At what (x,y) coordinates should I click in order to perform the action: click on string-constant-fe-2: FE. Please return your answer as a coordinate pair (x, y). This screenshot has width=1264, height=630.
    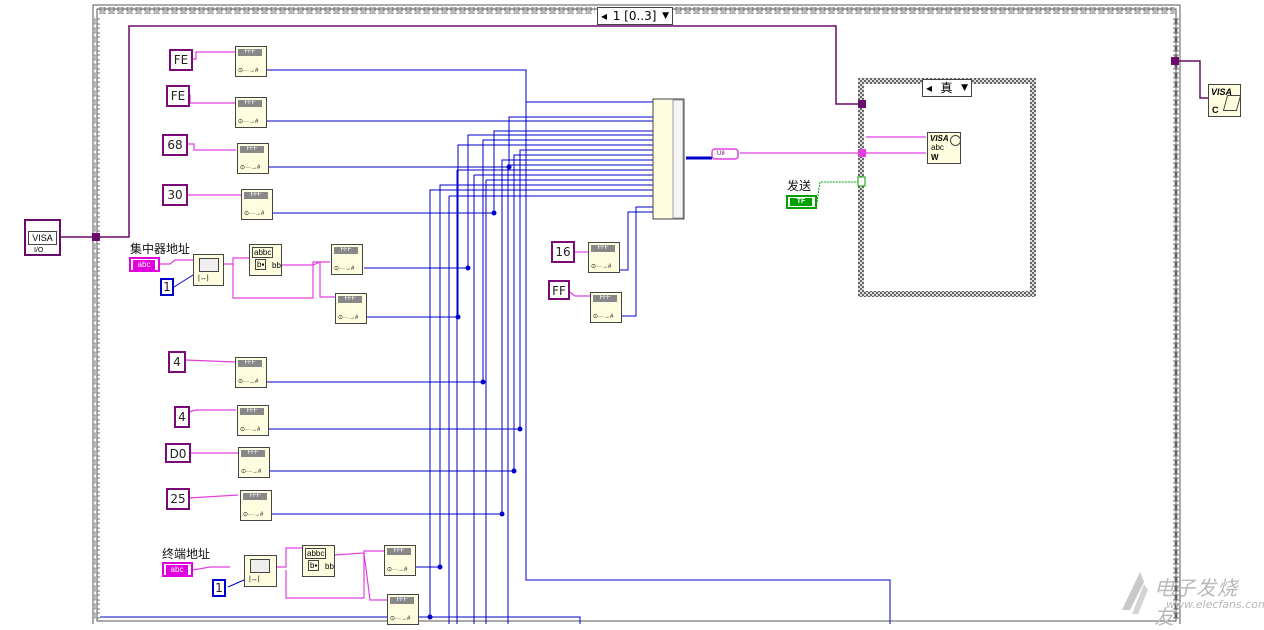
    Looking at the image, I should click on (178, 96).